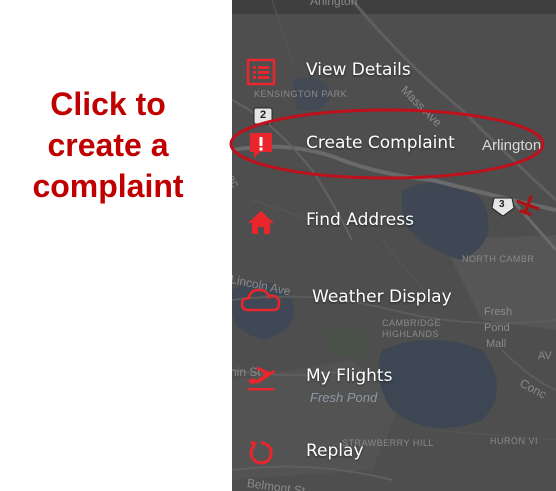 Image resolution: width=556 pixels, height=491 pixels. I want to click on menu-item-replay: Replay, so click(394, 453).